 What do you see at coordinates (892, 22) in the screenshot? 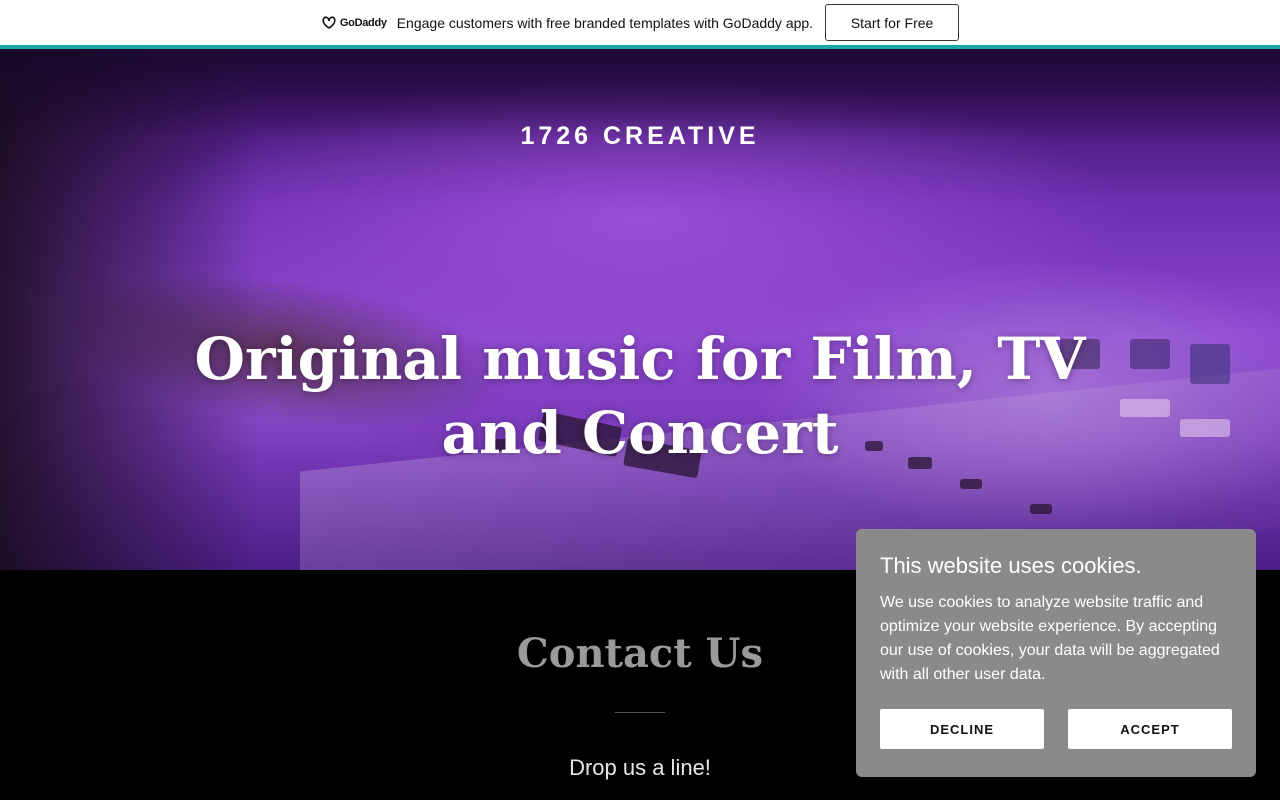
I see `start-for-free-button: Start for Free` at bounding box center [892, 22].